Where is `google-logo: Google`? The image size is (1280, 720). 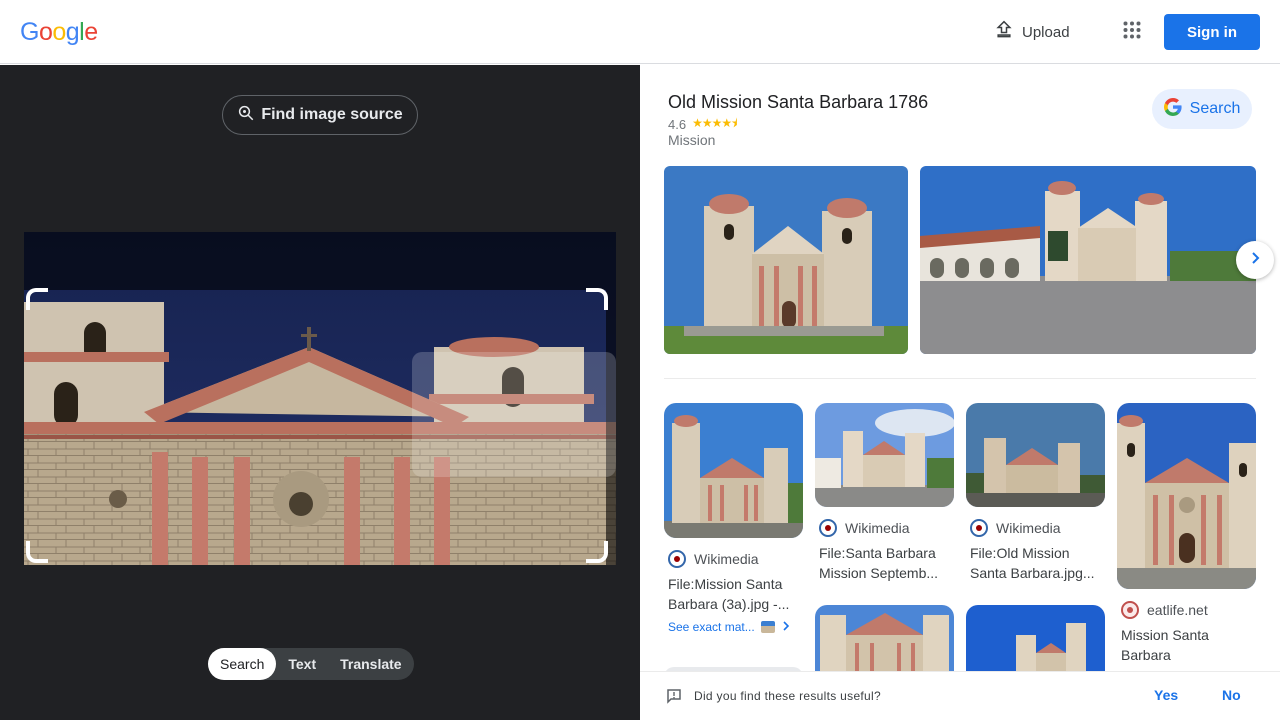
google-logo: Google is located at coordinates (59, 32).